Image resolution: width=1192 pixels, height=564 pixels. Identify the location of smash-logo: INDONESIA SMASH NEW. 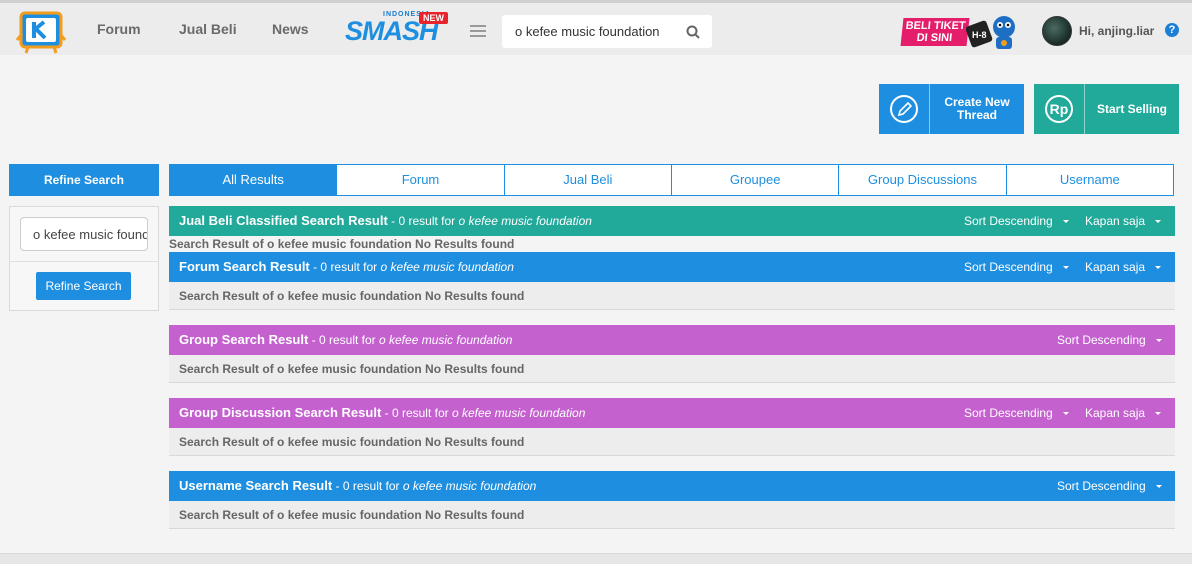
(397, 29).